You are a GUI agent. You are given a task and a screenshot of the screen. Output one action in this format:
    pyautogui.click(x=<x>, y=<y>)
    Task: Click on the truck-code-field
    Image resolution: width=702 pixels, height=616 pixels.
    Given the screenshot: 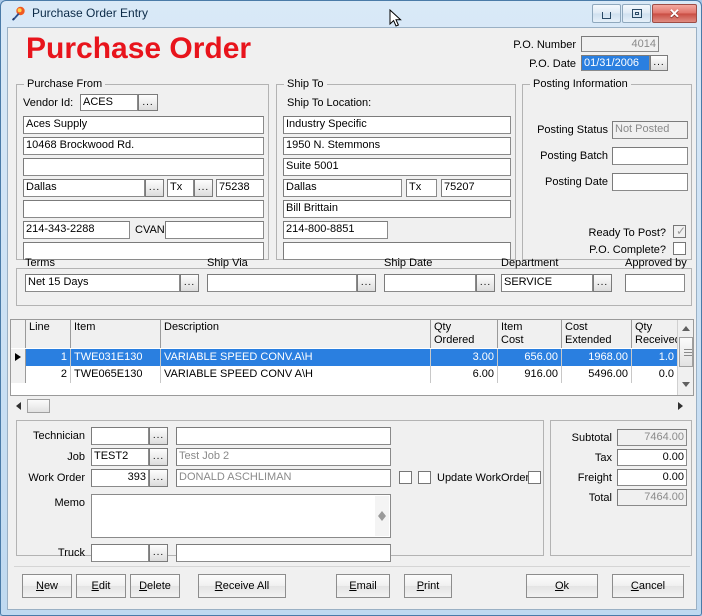 What is the action you would take?
    pyautogui.click(x=120, y=553)
    